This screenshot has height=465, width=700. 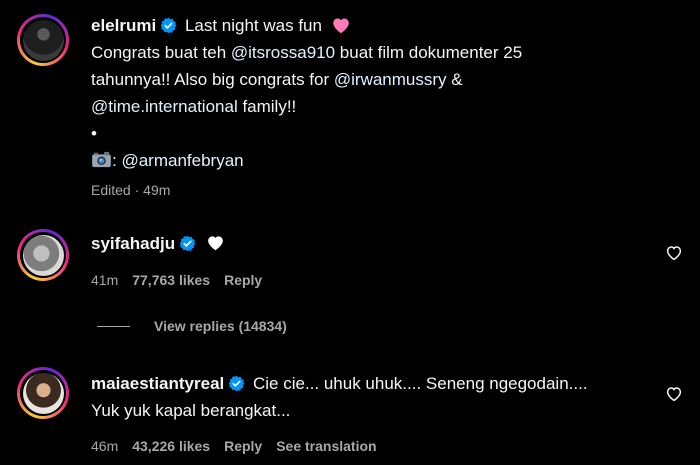 What do you see at coordinates (375, 260) in the screenshot?
I see `comment-syifahadju: syifahadju 41m 77,763 likes Reply` at bounding box center [375, 260].